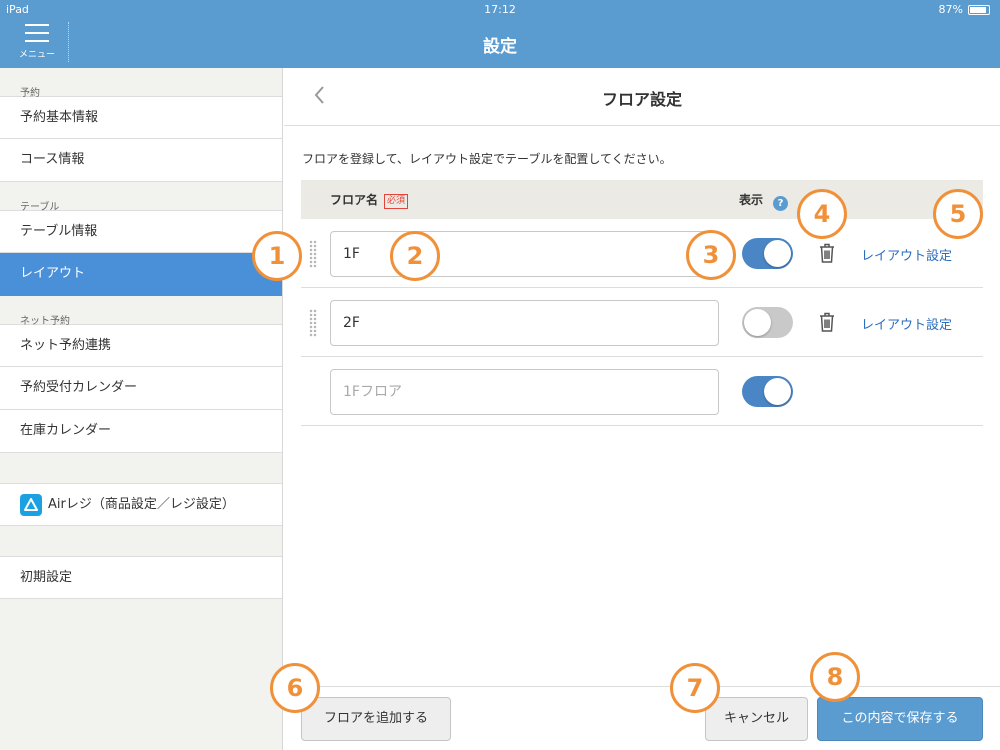 The image size is (1000, 750). I want to click on help-icon: ?, so click(781, 203).